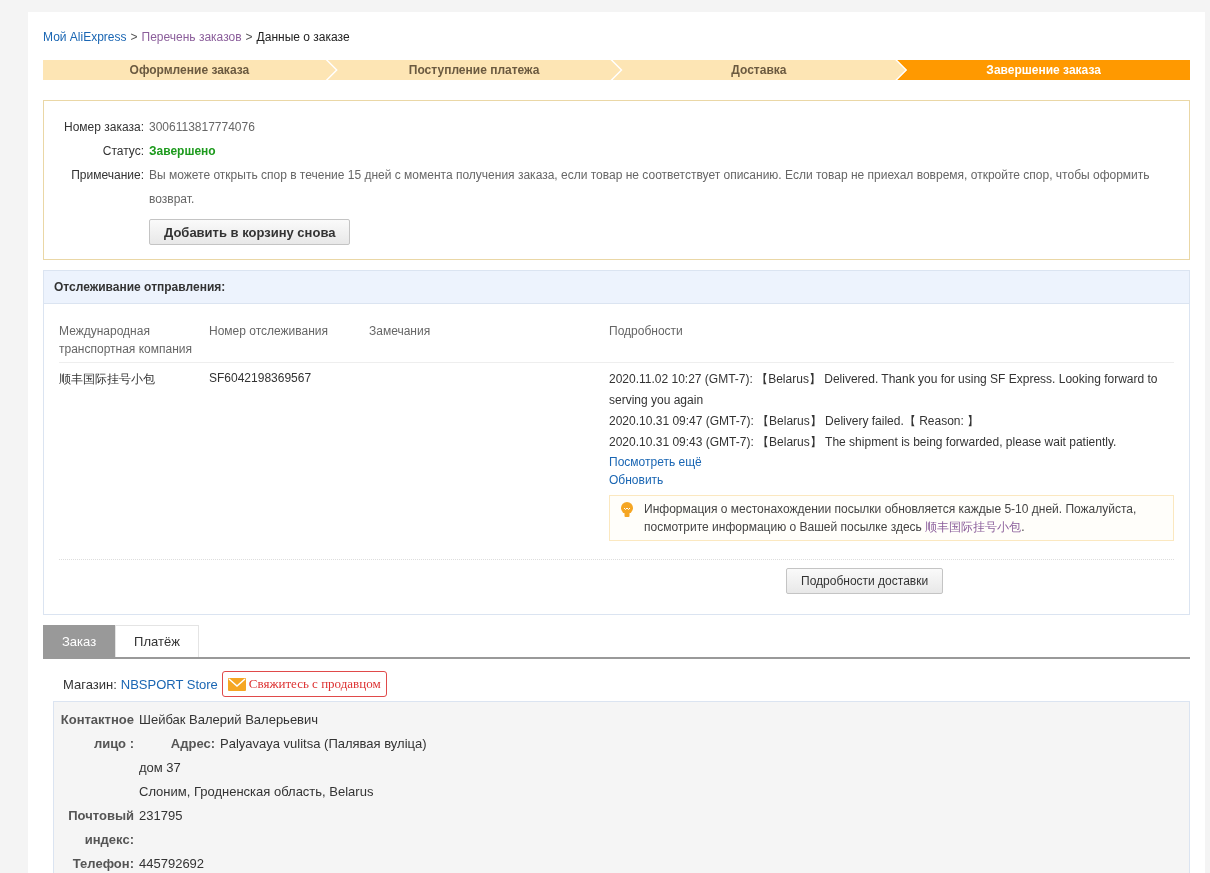  I want to click on add-to-cart-button: Добавить в корзину снова, so click(250, 232).